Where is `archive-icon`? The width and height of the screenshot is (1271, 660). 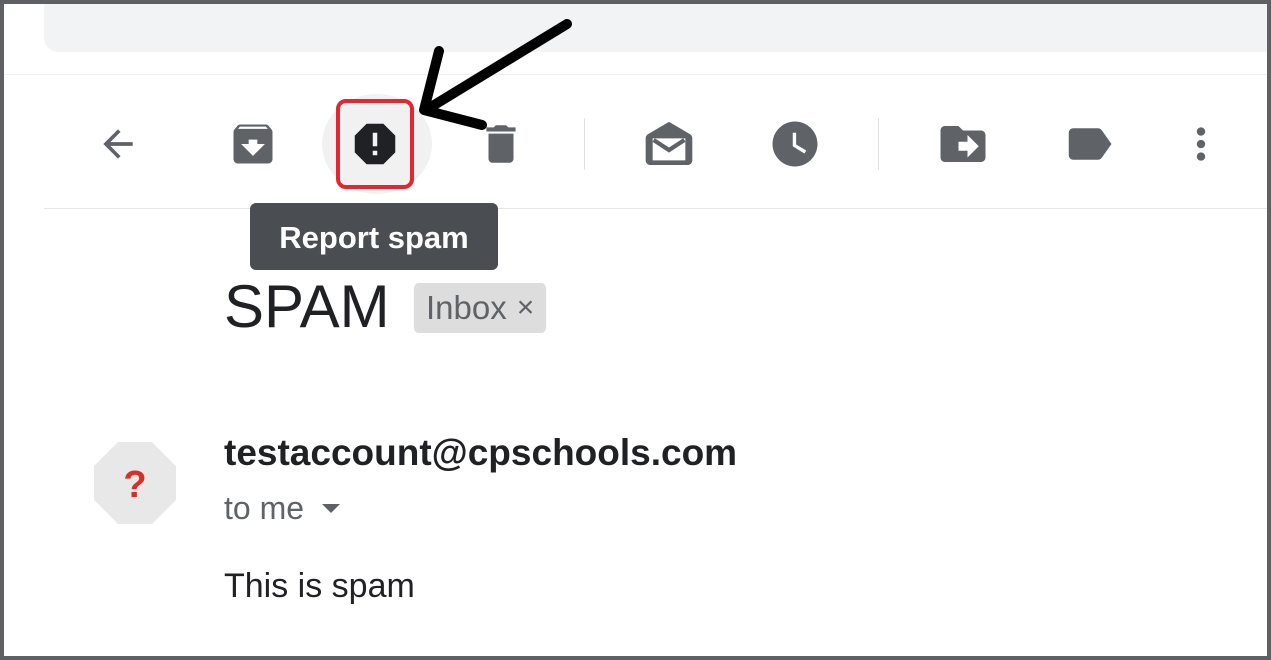
archive-icon is located at coordinates (253, 144).